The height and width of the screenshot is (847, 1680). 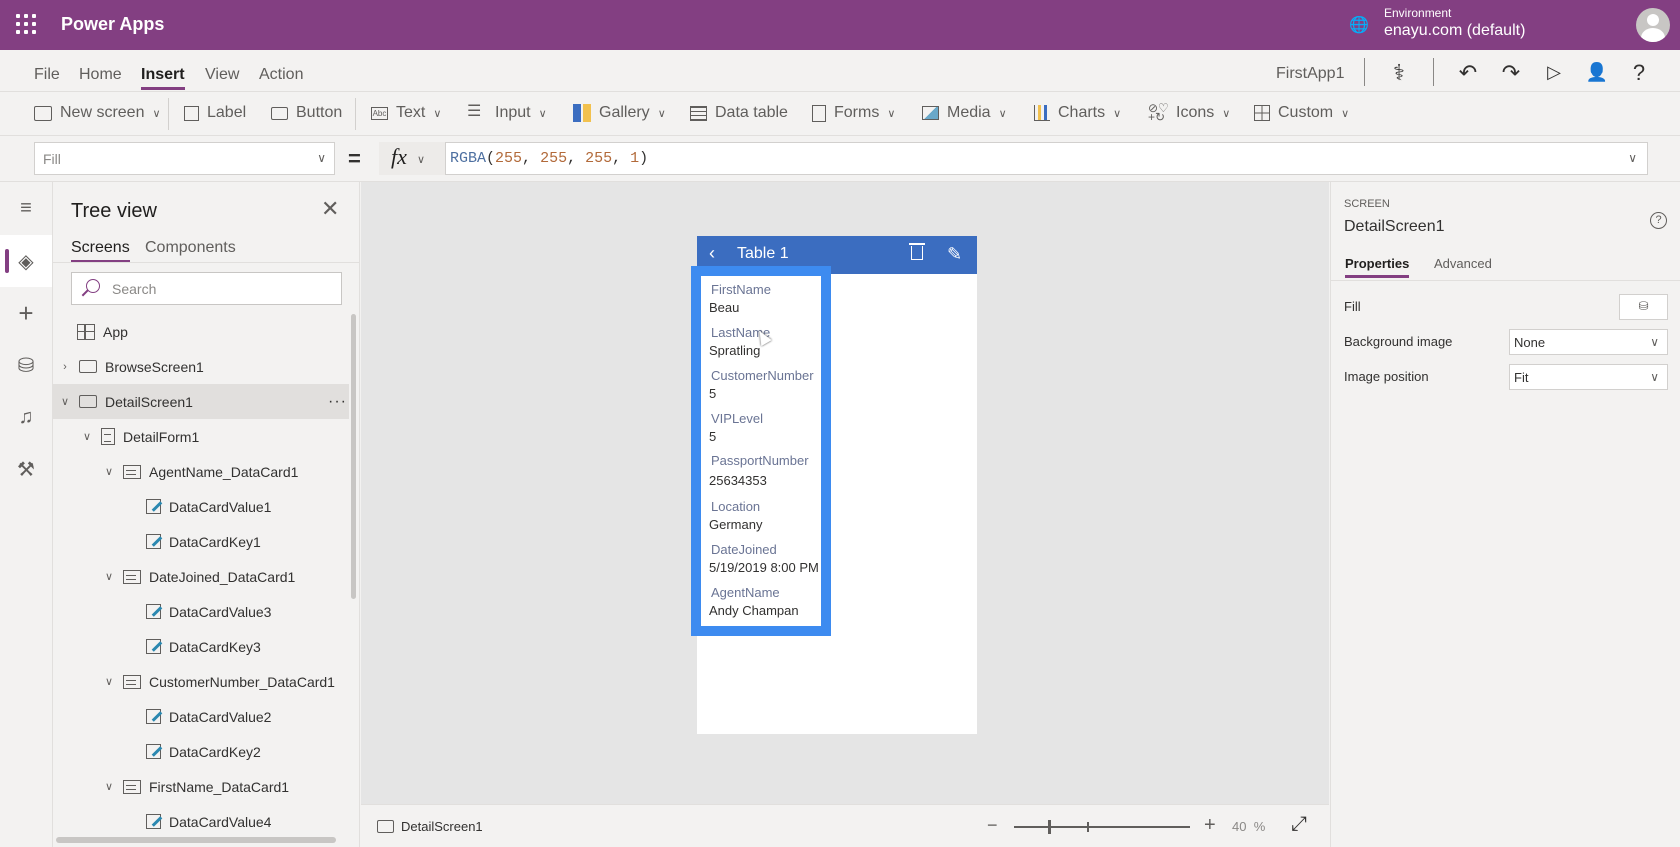 I want to click on tab-advanced: Advanced, so click(x=1463, y=263).